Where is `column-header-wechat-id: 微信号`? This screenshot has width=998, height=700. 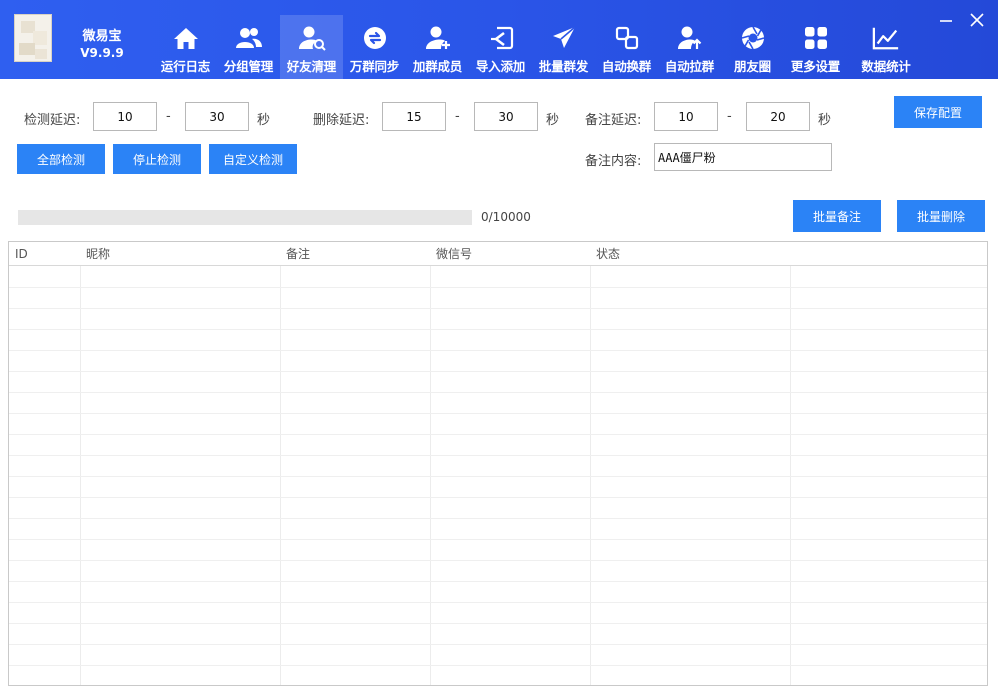 column-header-wechat-id: 微信号 is located at coordinates (510, 254).